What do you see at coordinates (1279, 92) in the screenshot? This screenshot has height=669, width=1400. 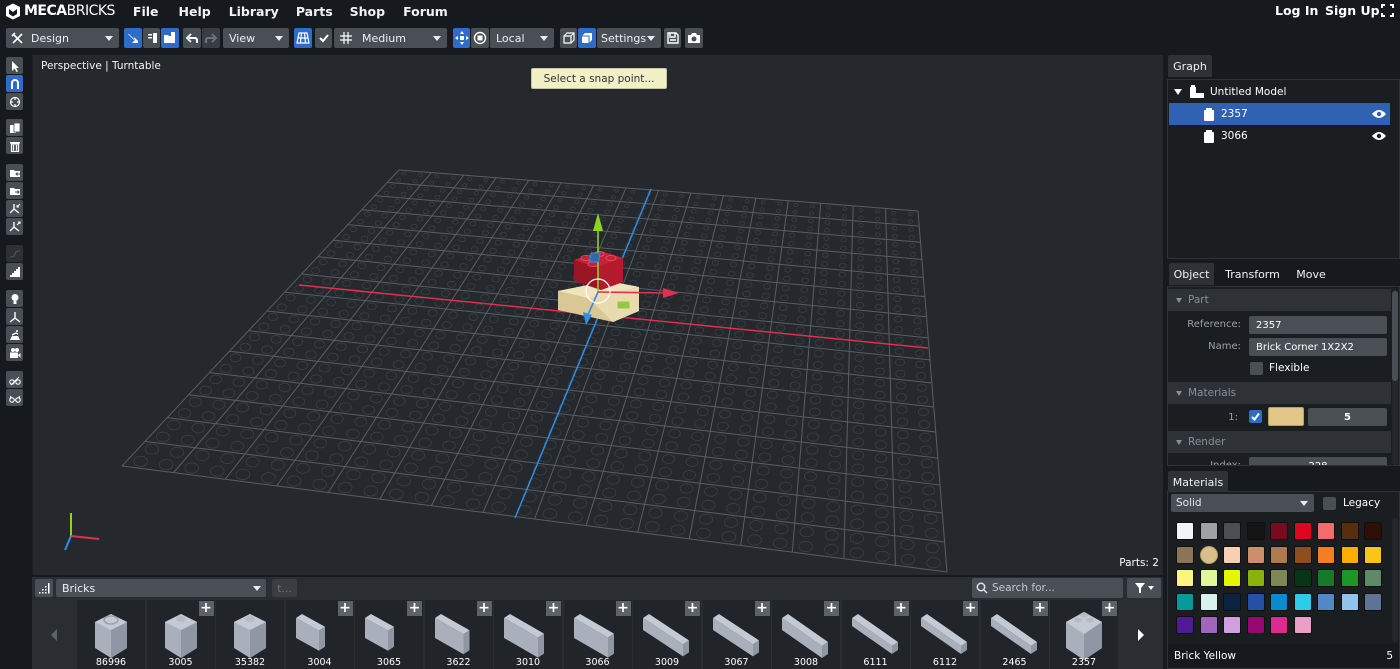 I see `tree-root-model: Untitled Model` at bounding box center [1279, 92].